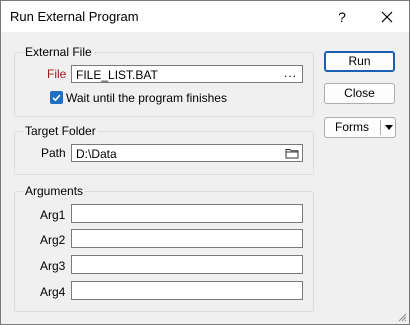 This screenshot has width=410, height=325. What do you see at coordinates (53, 266) in the screenshot?
I see `arg3-label: Arg3` at bounding box center [53, 266].